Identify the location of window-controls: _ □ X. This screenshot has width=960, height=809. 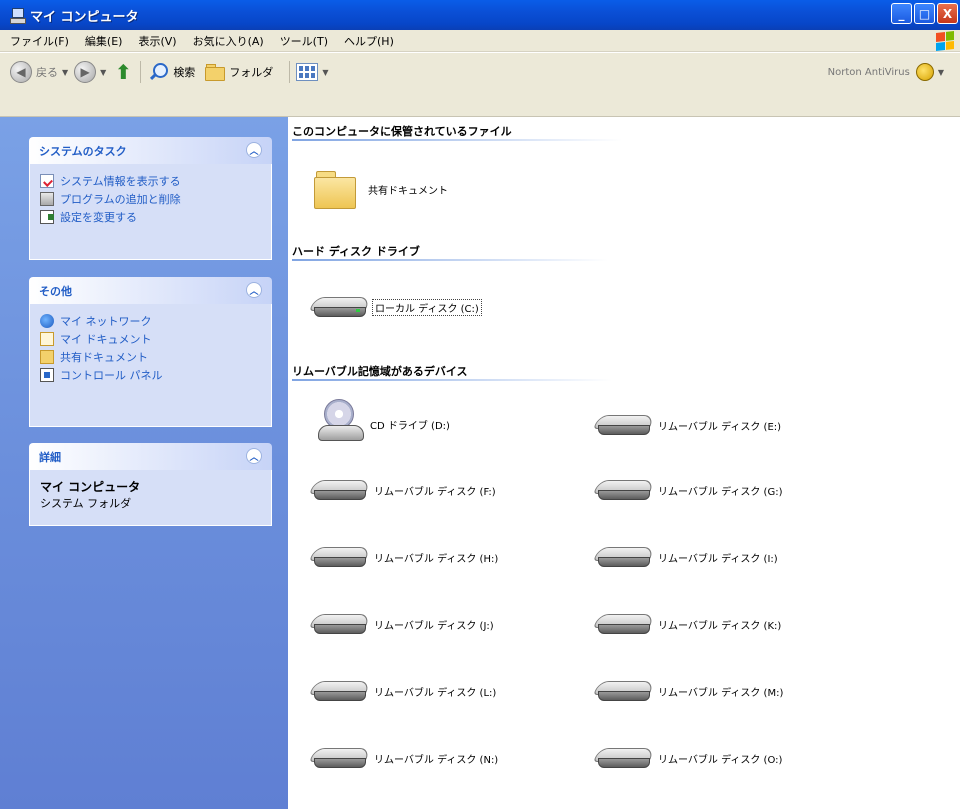
(924, 13).